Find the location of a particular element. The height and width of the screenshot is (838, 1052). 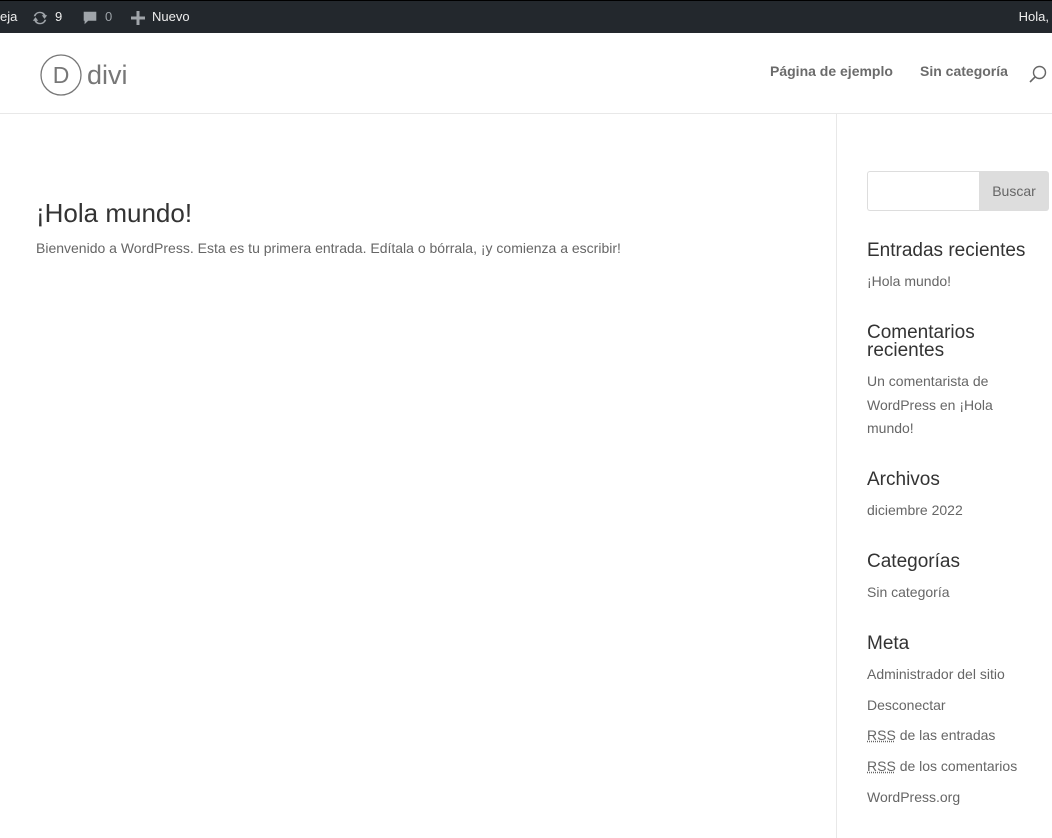

post-title: ¡Hola mundo! is located at coordinates (114, 213).